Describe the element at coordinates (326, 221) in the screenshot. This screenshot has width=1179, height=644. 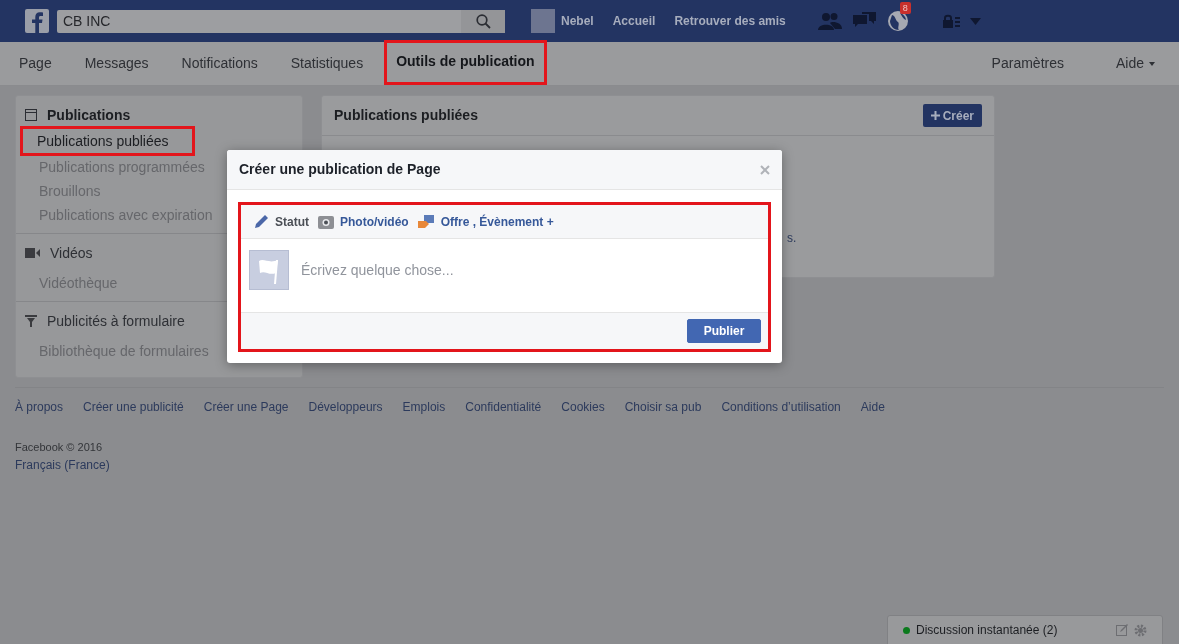
I see `camera-icon` at that location.